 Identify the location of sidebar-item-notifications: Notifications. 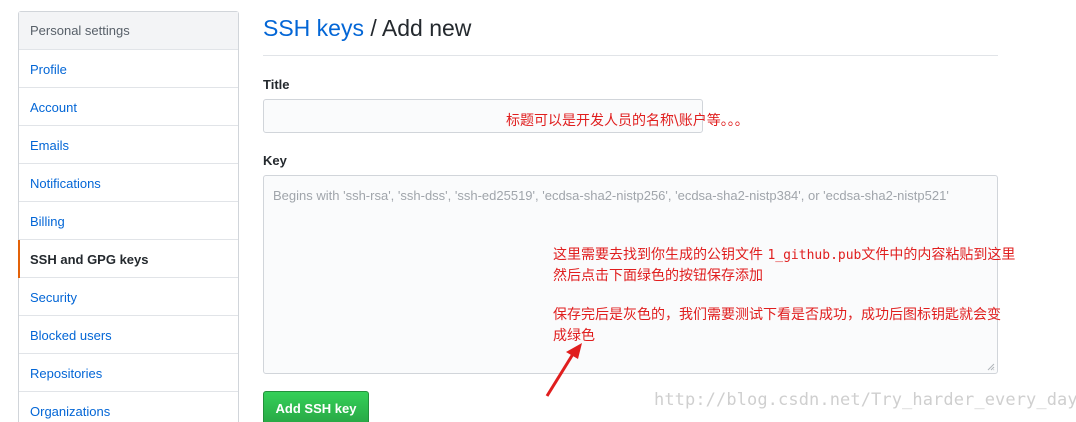
(128, 183).